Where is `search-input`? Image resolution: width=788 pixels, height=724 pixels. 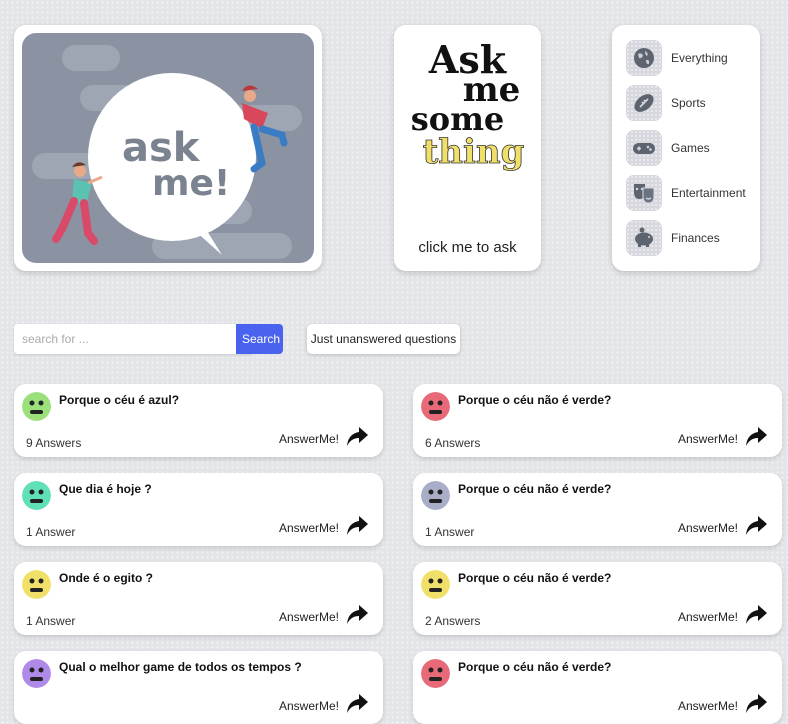 search-input is located at coordinates (133, 339).